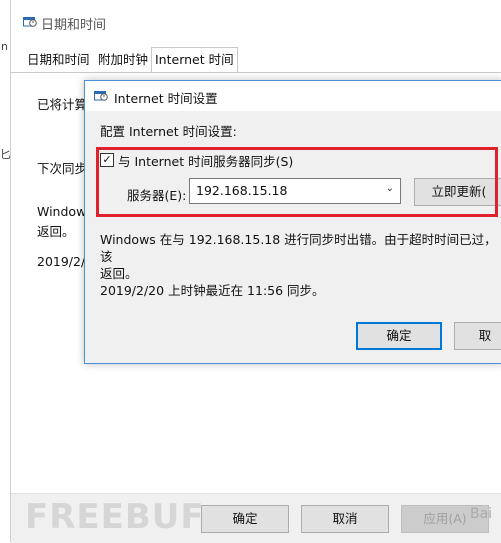  Describe the element at coordinates (58, 60) in the screenshot. I see `tab-date-time: 日期和时间` at that location.